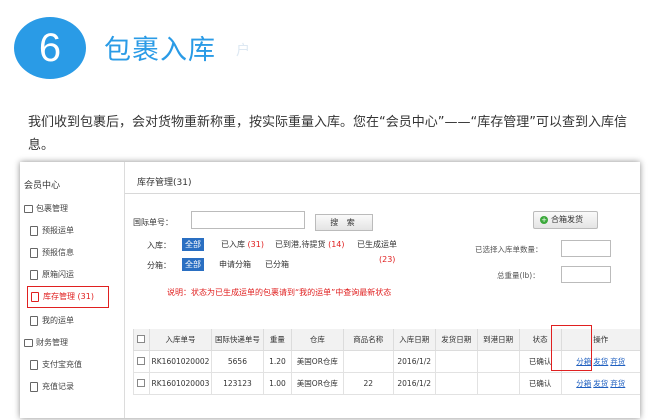  I want to click on sidebar-item-forecast-info: 预报信息, so click(72, 253).